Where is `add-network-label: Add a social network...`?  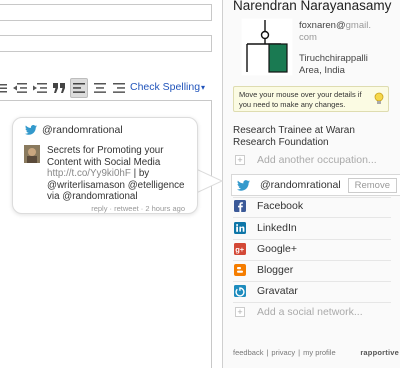
add-network-label: Add a social network... is located at coordinates (310, 312).